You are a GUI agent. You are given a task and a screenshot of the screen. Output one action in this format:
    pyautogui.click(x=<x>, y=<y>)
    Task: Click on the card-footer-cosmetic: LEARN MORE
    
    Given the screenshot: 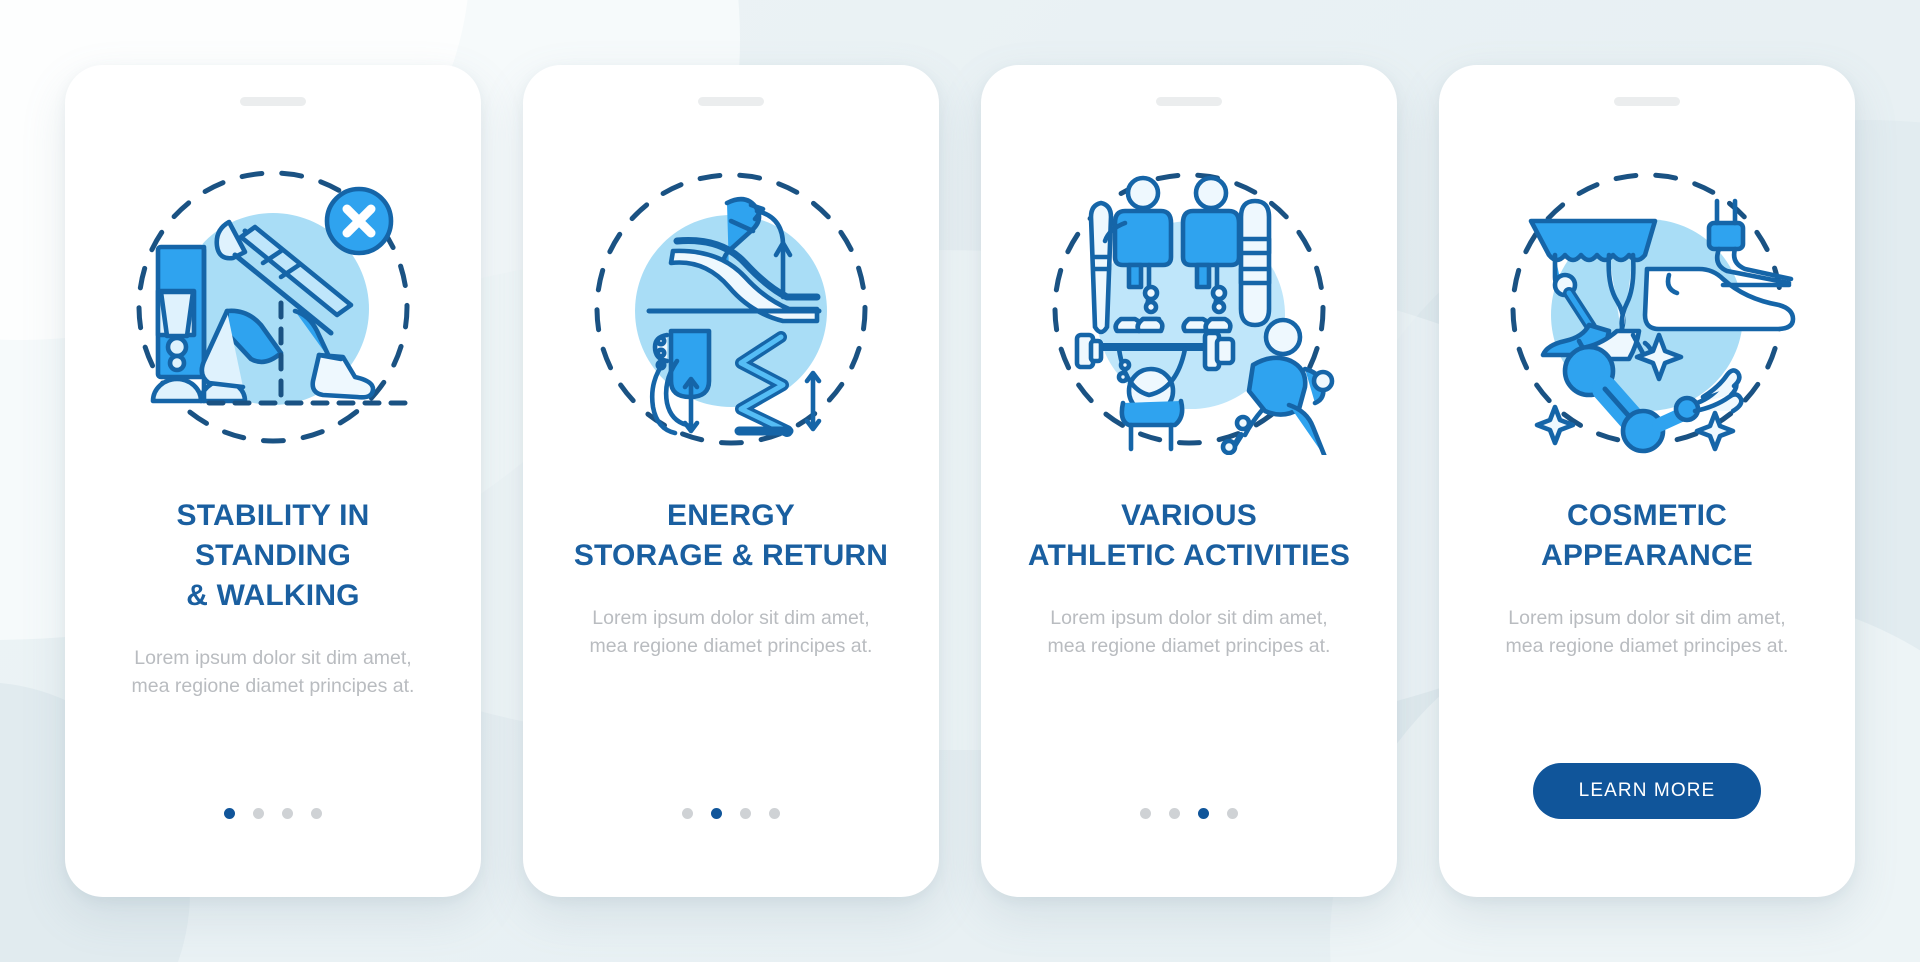 What is the action you would take?
    pyautogui.click(x=1647, y=791)
    